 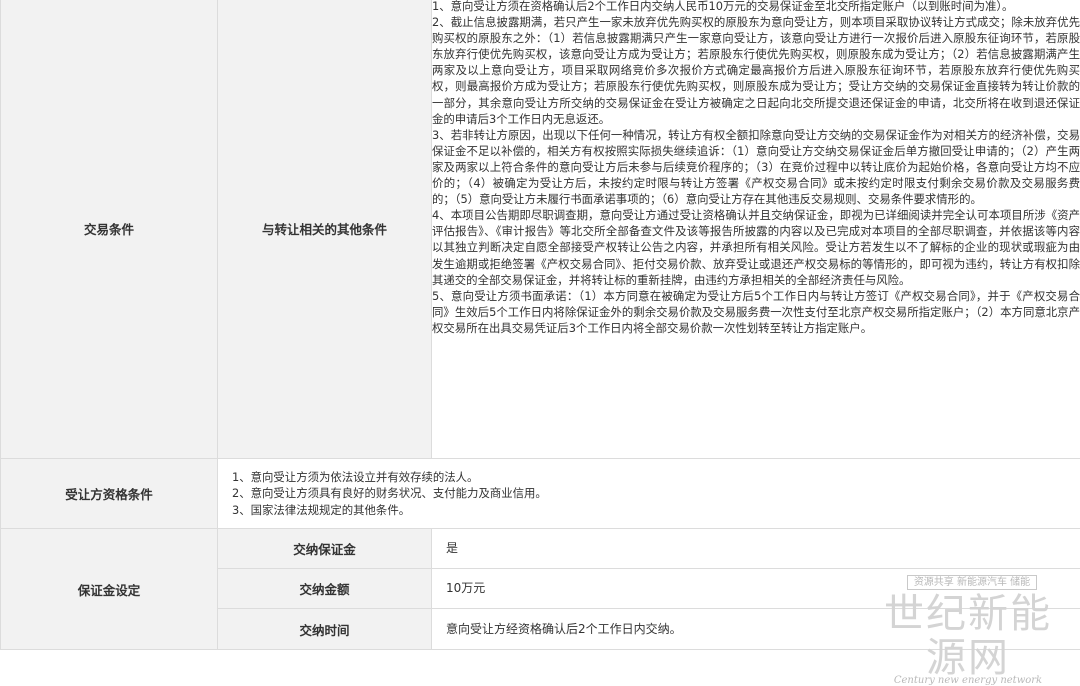 I want to click on watermark-tagline: 资源共享 新能源汽车 储能, so click(x=972, y=582).